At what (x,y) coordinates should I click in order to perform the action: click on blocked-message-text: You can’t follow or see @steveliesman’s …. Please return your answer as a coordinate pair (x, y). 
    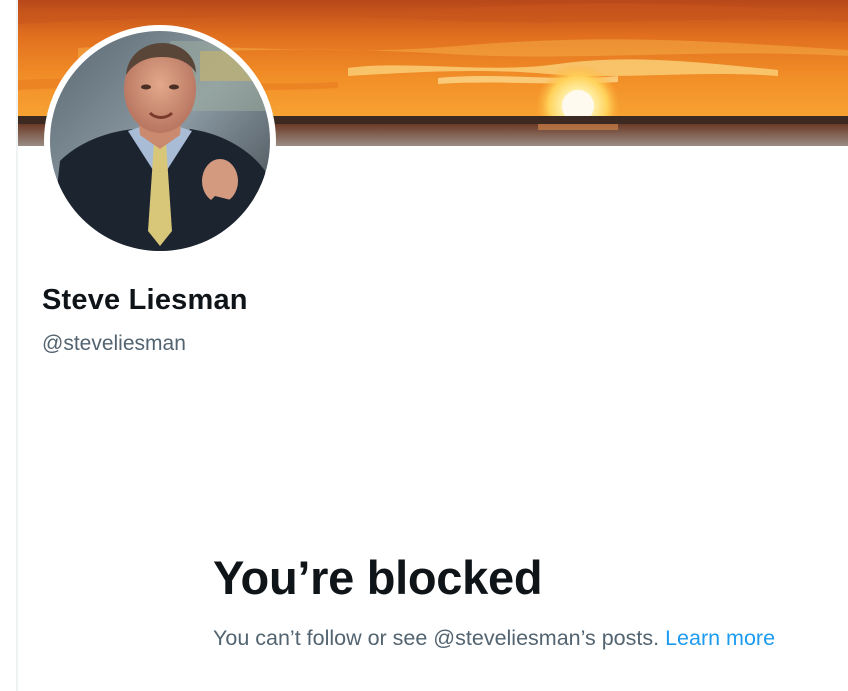
    Looking at the image, I should click on (436, 638).